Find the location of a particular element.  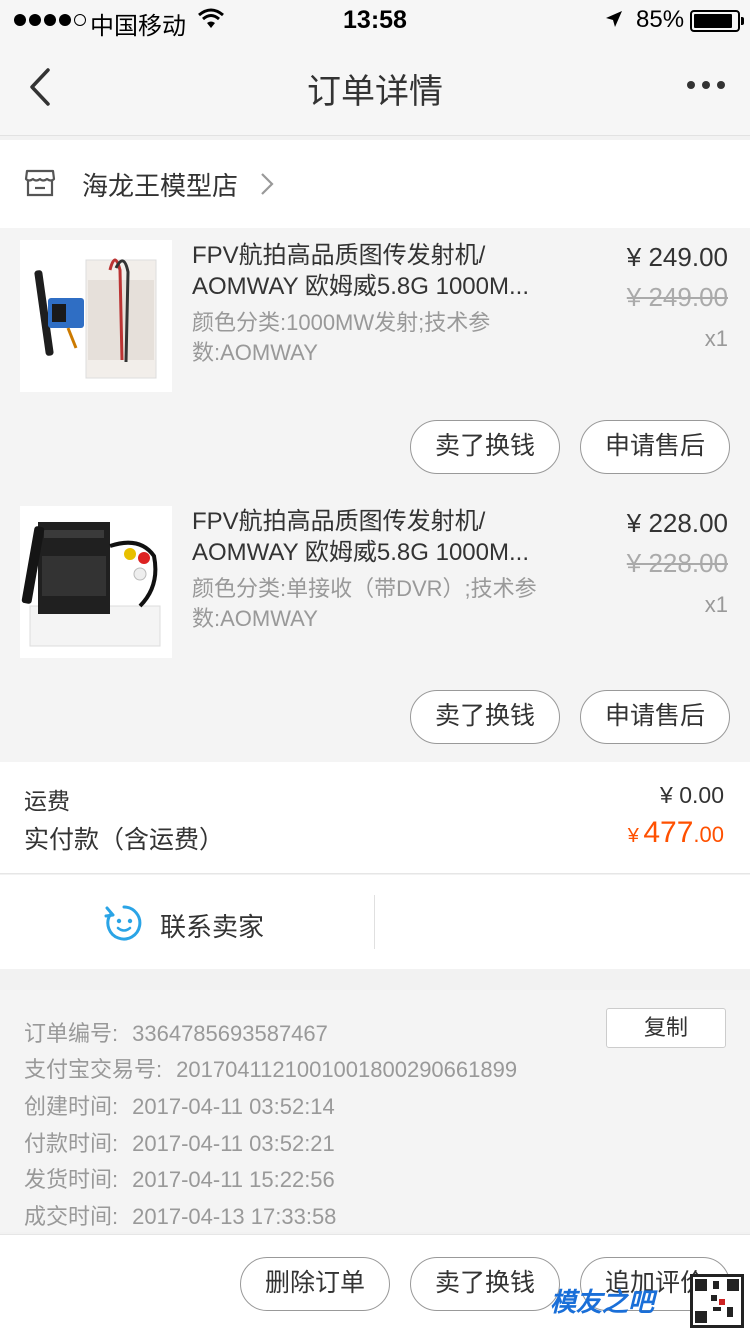

paid-currency: ¥ is located at coordinates (633, 836).